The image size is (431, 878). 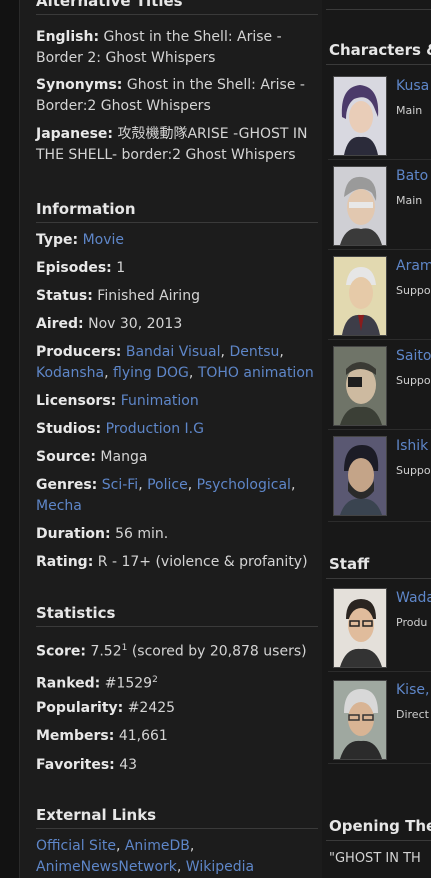 I want to click on popularity-value: #2425, so click(x=151, y=708).